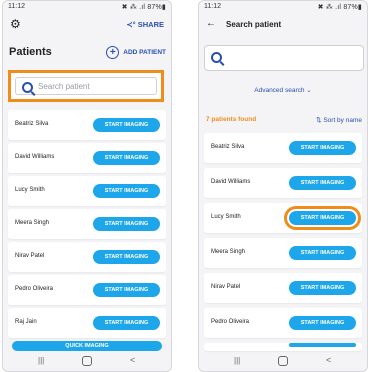  Describe the element at coordinates (113, 52) in the screenshot. I see `add-icon: +` at that location.